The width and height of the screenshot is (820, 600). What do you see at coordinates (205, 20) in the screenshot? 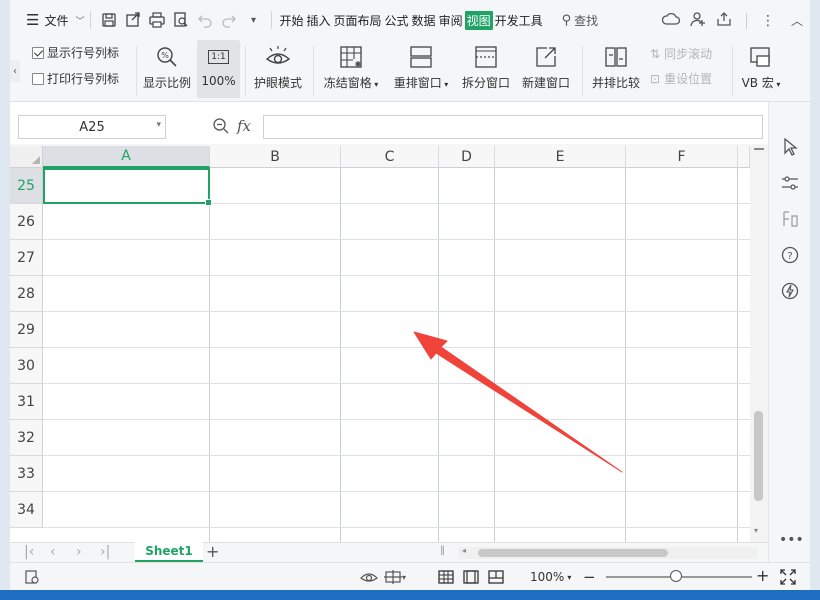
I see `undo-icon` at bounding box center [205, 20].